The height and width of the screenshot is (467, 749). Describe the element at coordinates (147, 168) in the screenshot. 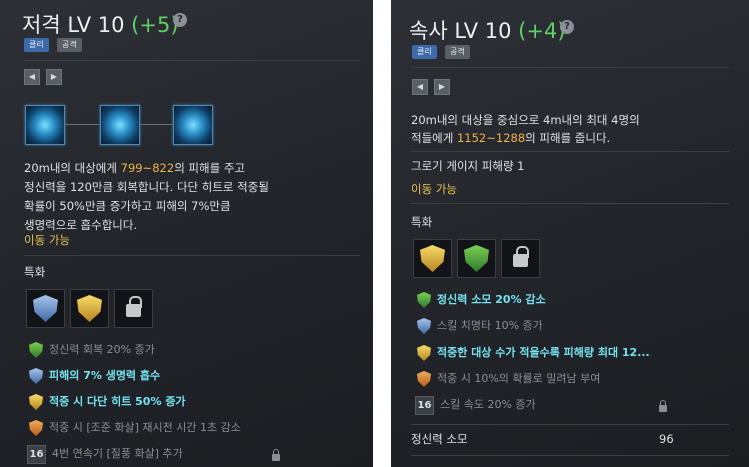

I see `damage-value: 799~822` at that location.